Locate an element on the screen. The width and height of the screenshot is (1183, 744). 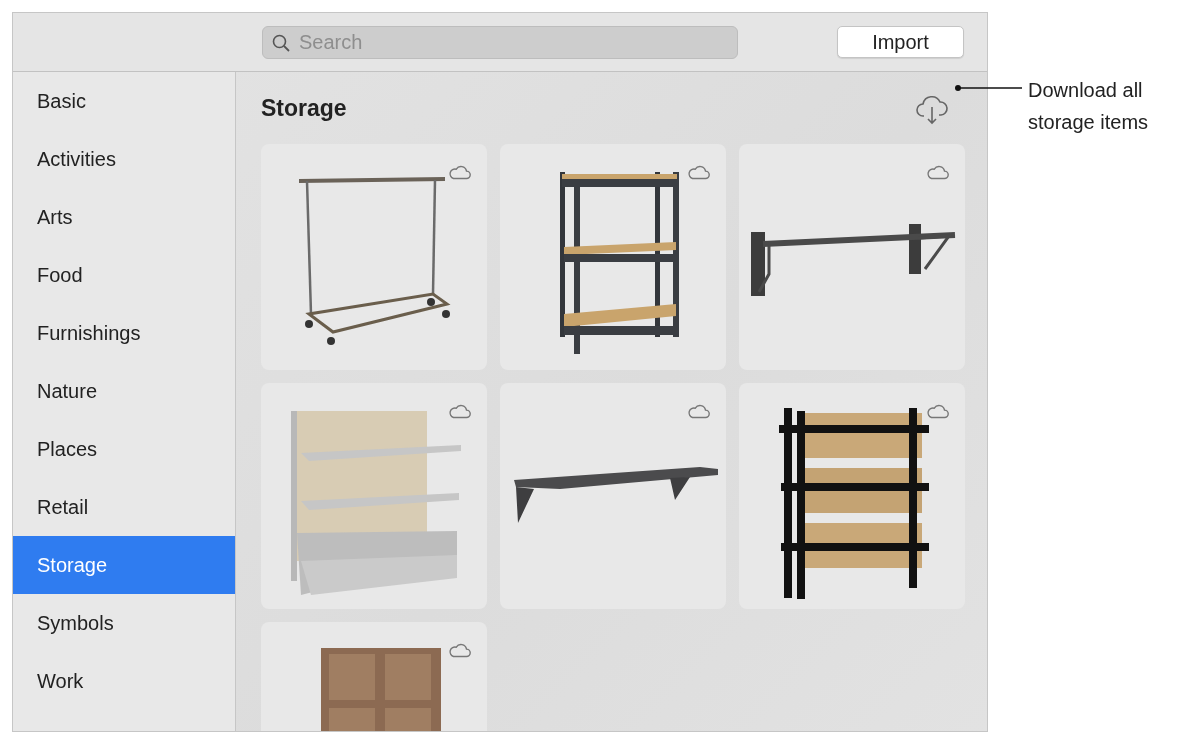
sidebar-item: Nature is located at coordinates (124, 391).